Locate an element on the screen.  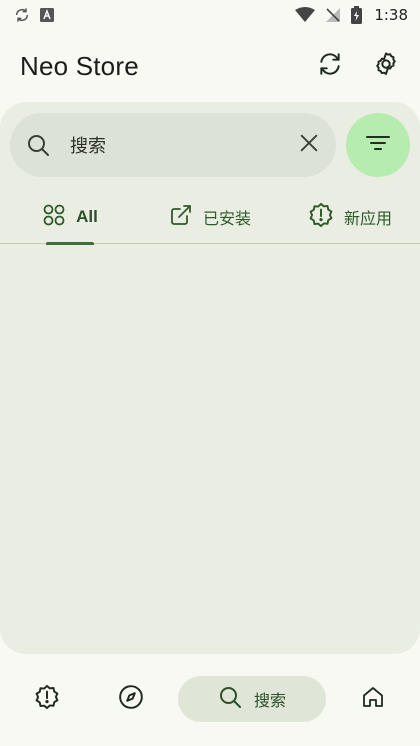
sync-button is located at coordinates (330, 66).